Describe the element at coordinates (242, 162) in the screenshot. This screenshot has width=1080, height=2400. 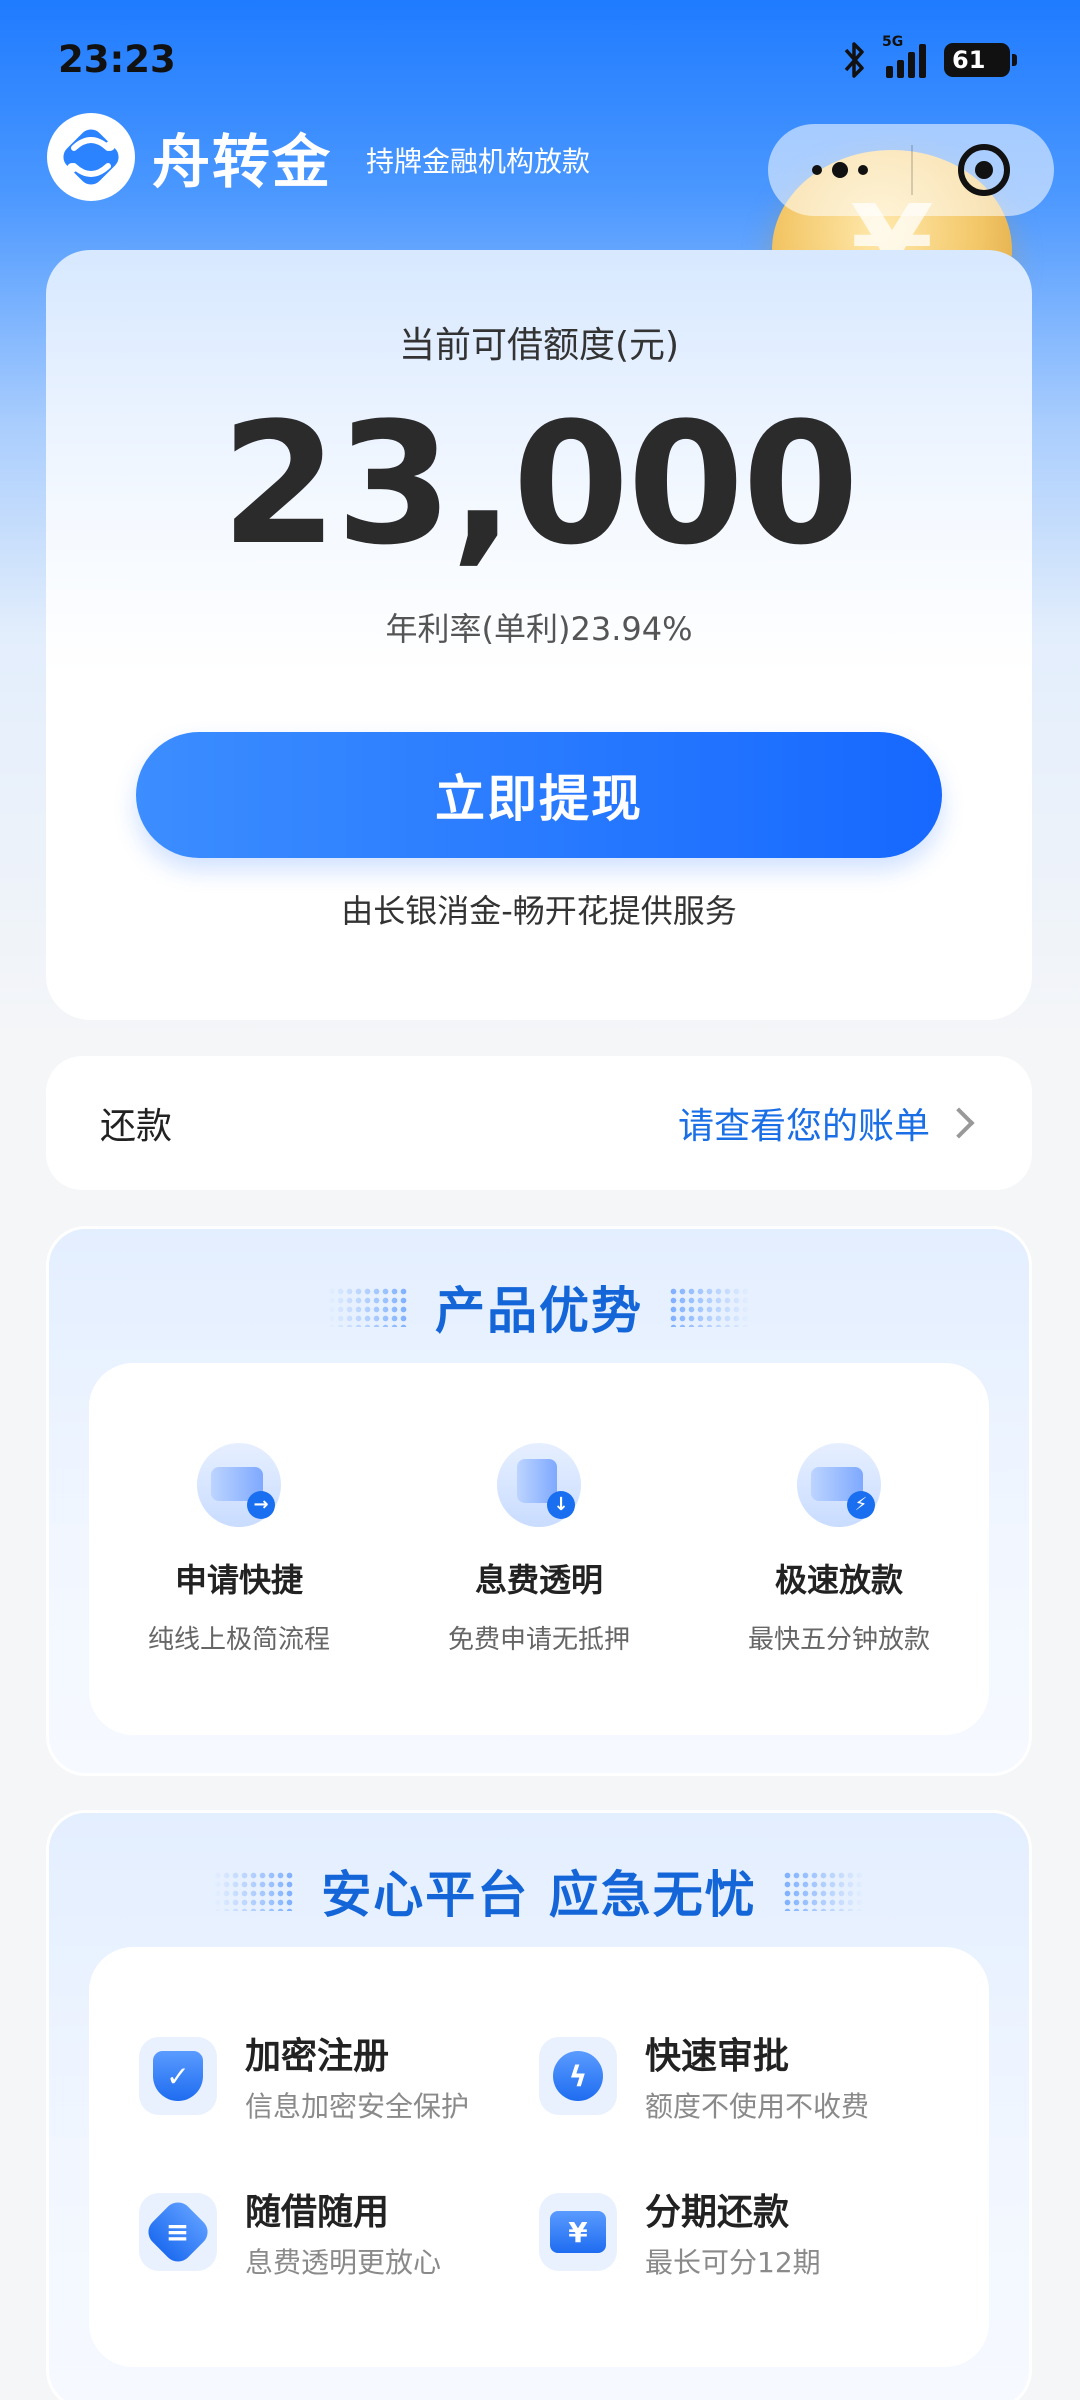
I see `brand-name: 舟转金` at that location.